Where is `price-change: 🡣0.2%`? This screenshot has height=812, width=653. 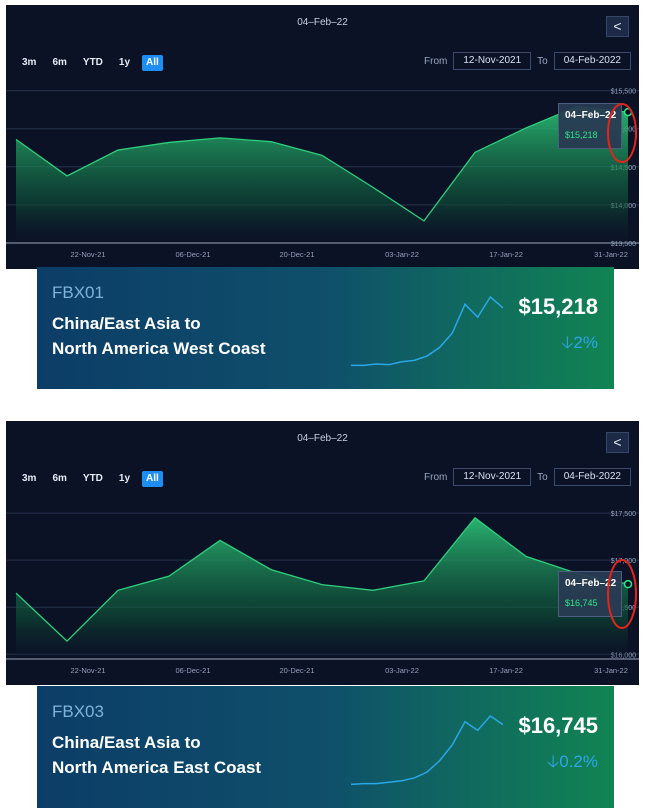 price-change: 🡣0.2% is located at coordinates (572, 763).